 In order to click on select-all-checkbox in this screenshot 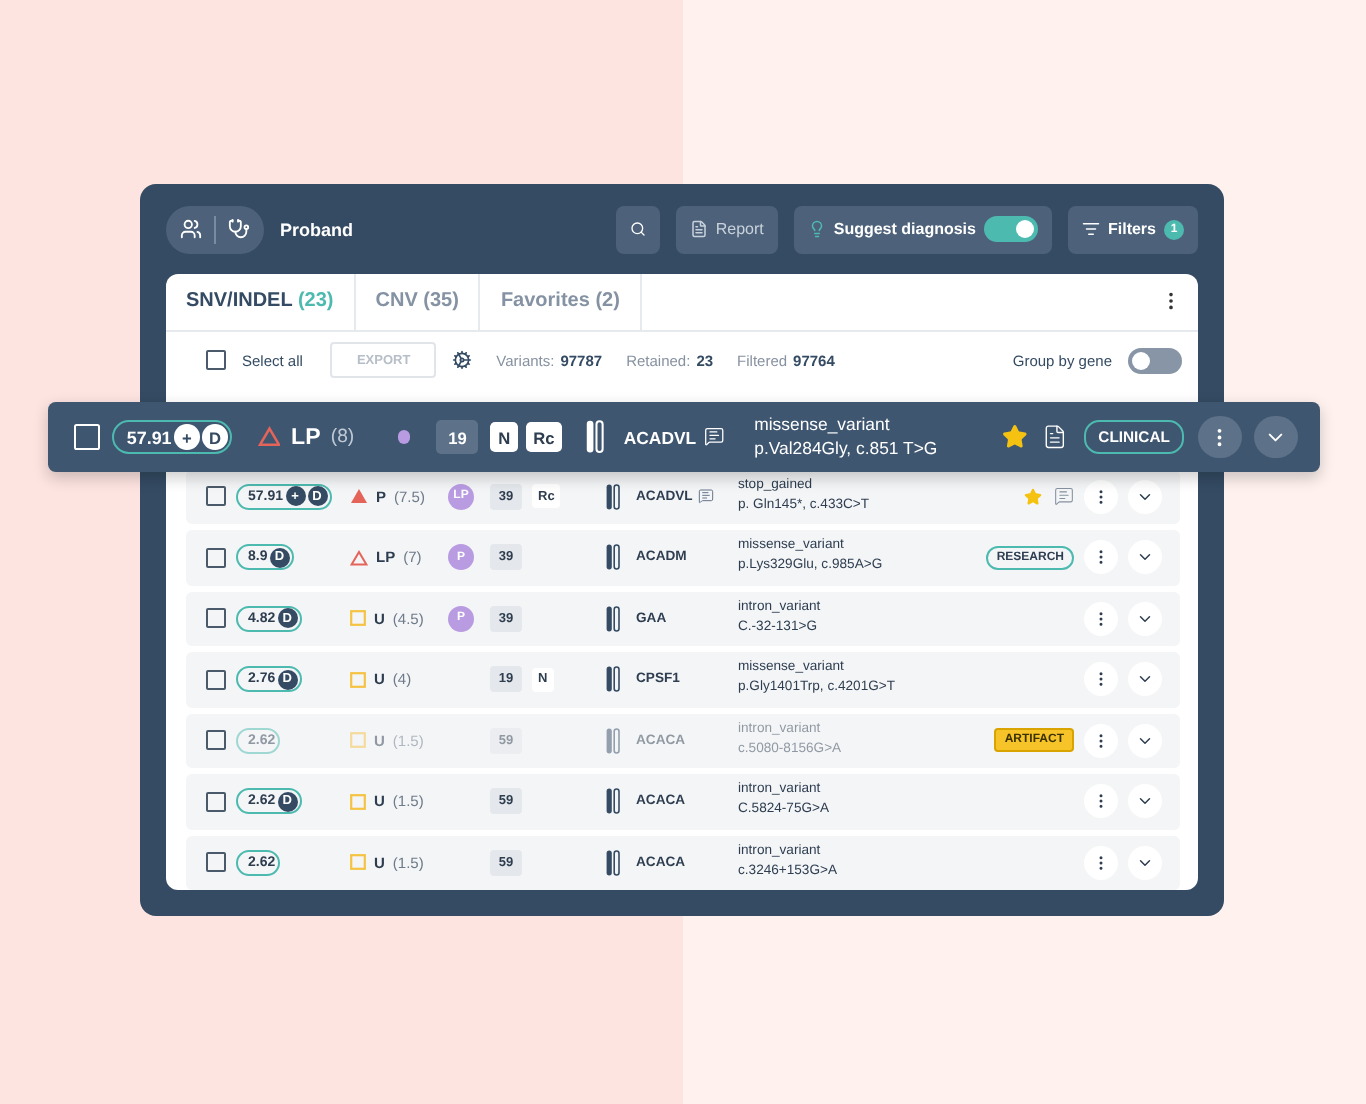, I will do `click(216, 360)`.